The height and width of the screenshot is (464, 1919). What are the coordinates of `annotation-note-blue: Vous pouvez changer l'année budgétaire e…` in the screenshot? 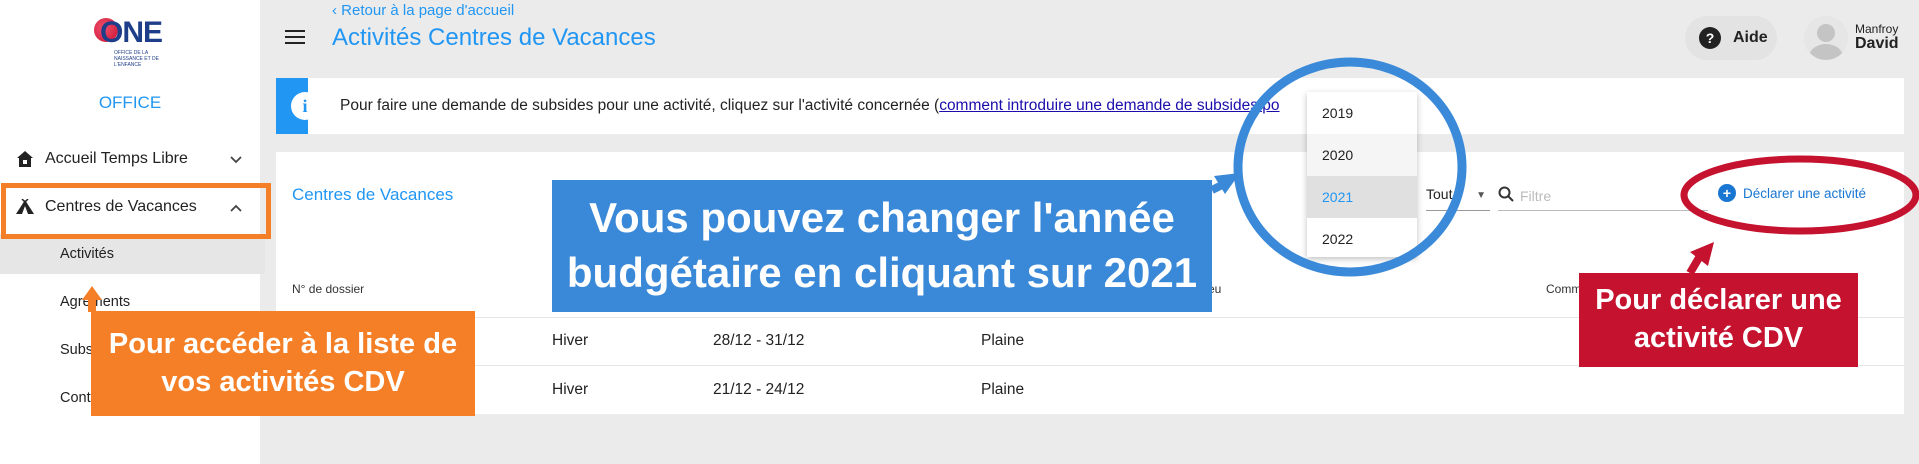 It's located at (882, 246).